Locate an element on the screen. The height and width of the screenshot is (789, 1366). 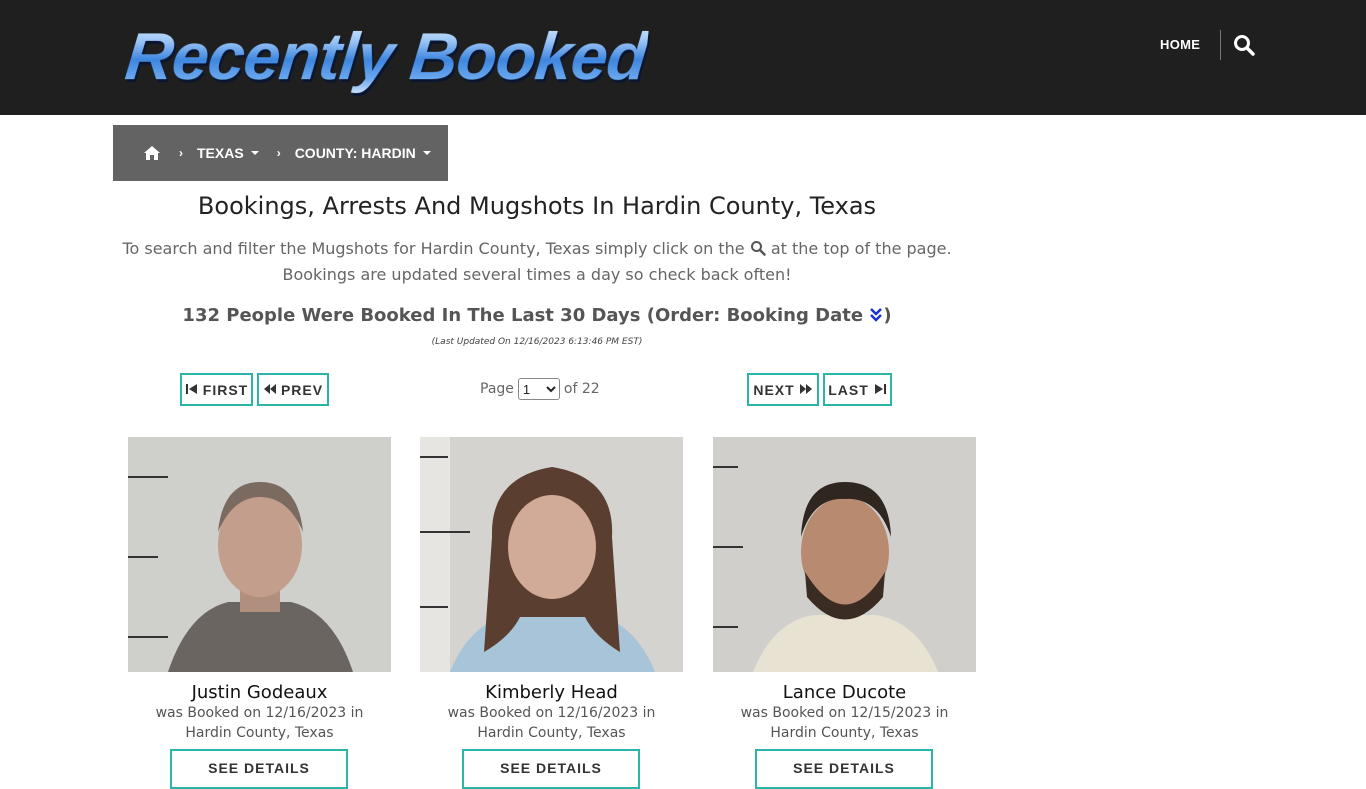
prev-page-label: PREV is located at coordinates (302, 389).